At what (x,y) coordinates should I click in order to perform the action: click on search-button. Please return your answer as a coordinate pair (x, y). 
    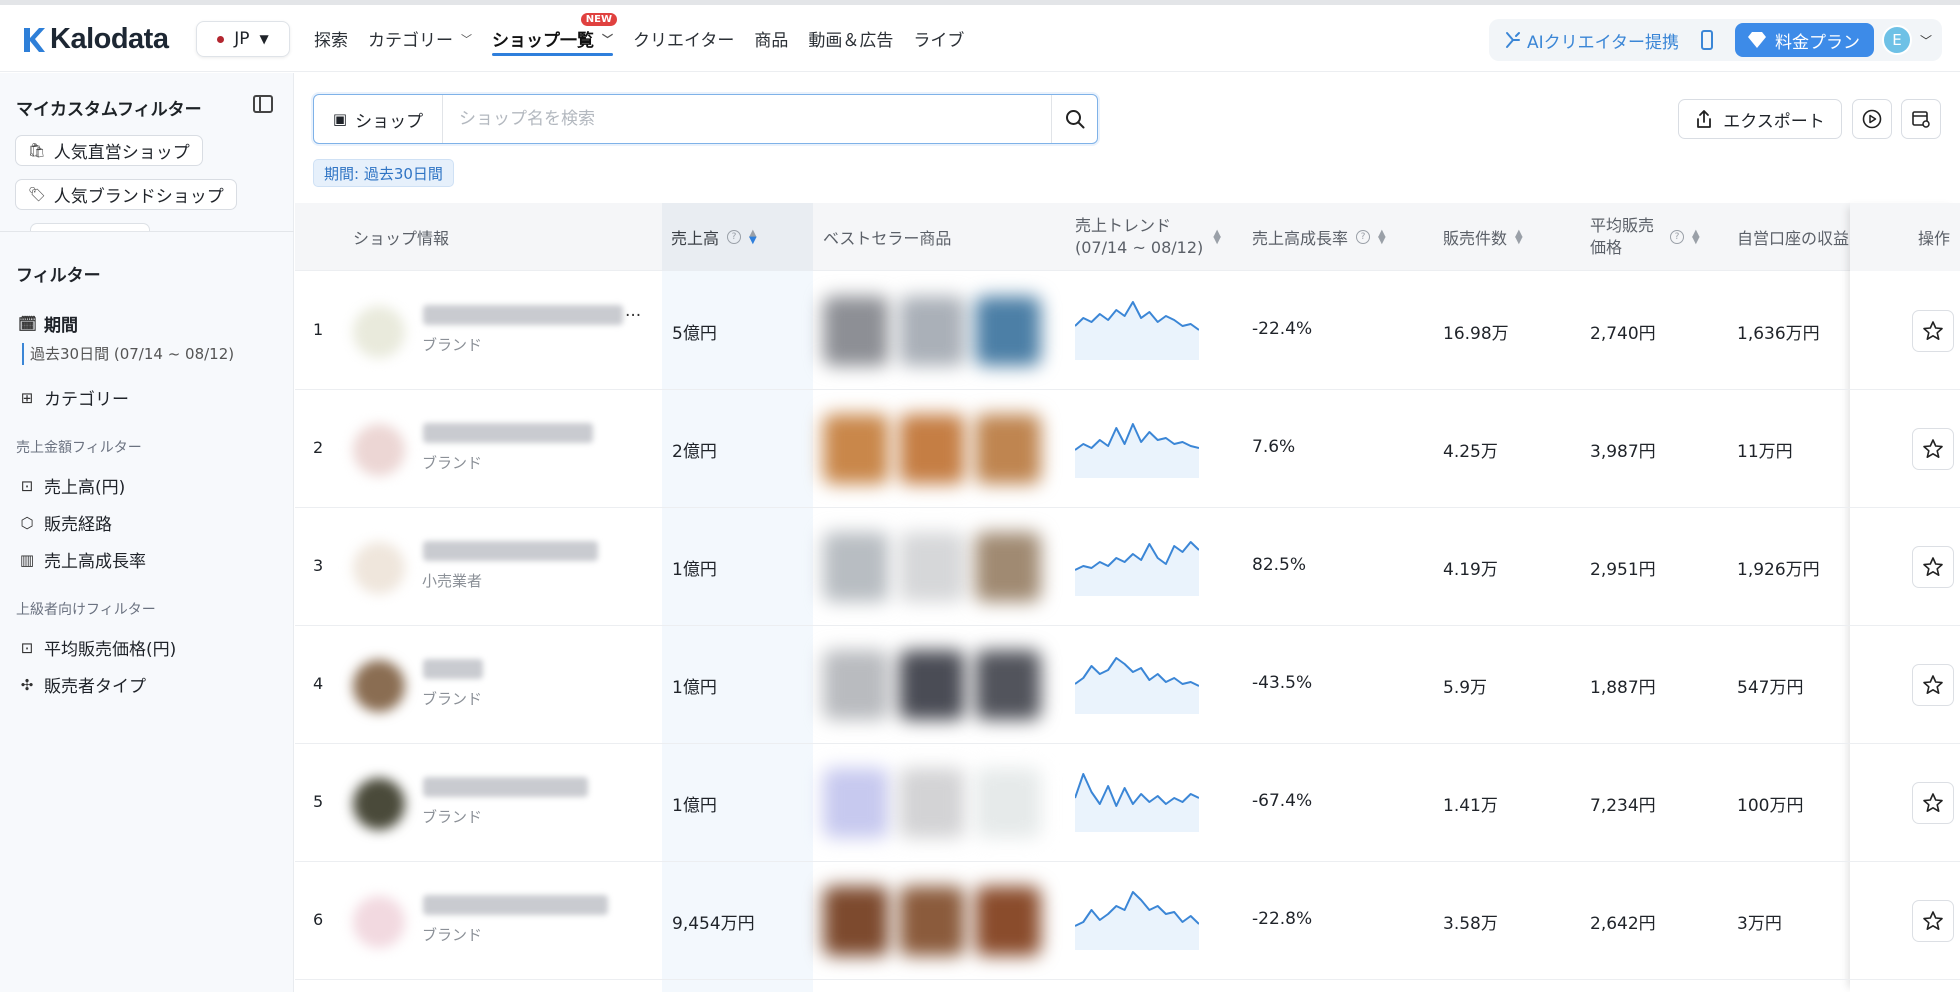
    Looking at the image, I should click on (1074, 119).